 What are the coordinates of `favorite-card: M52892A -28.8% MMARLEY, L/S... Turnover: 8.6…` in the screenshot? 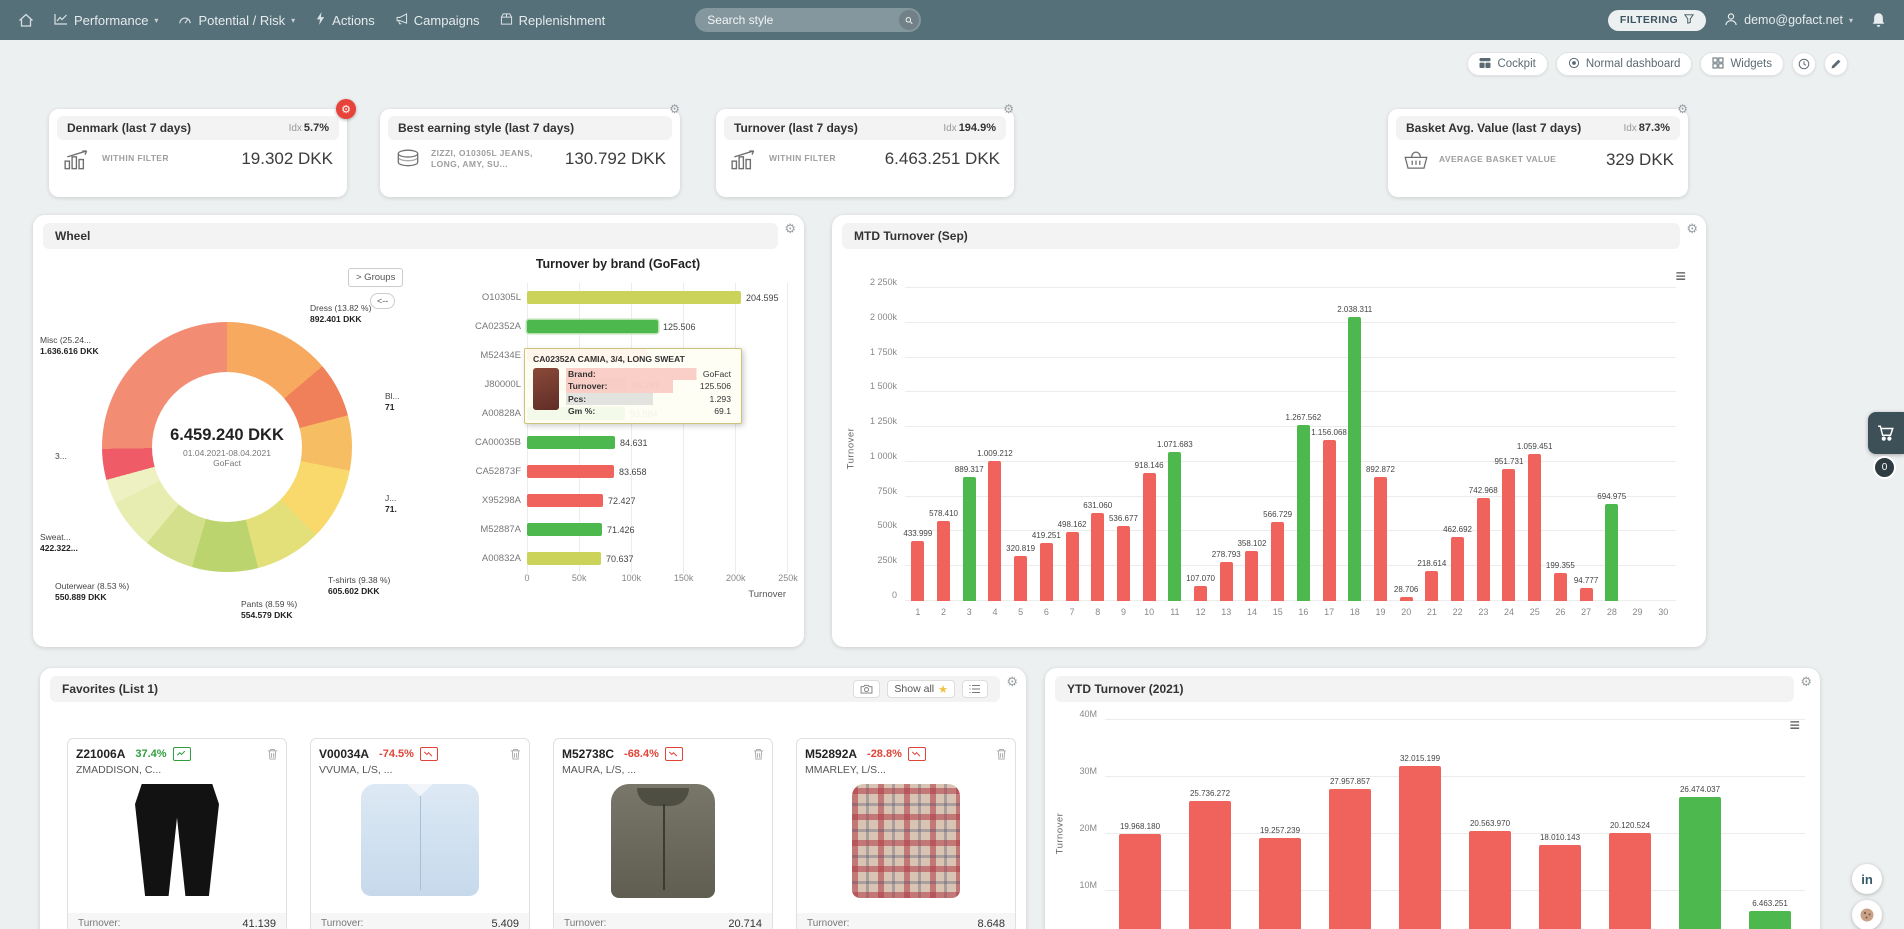 It's located at (906, 833).